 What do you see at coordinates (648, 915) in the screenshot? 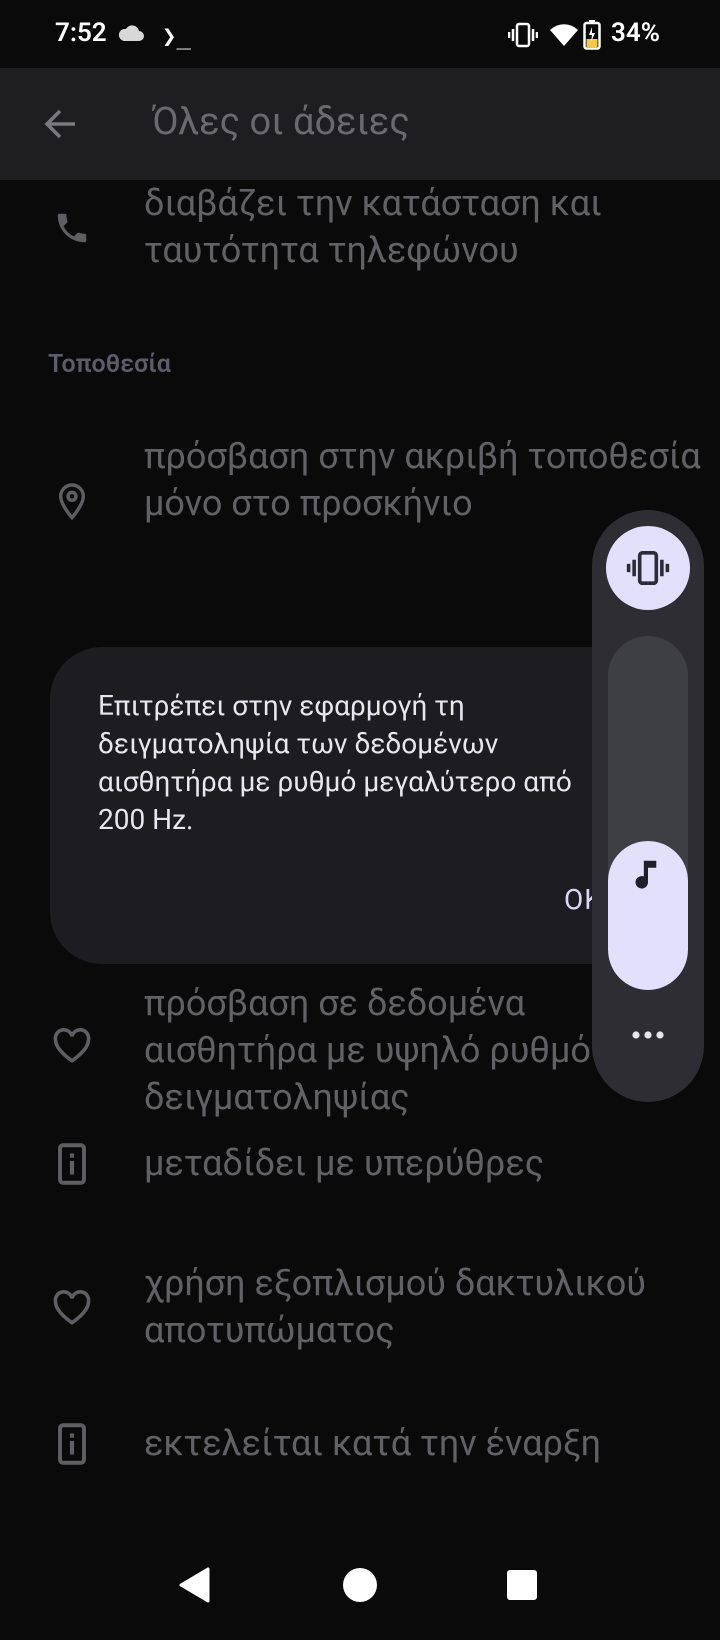
I see `media-volume-level` at bounding box center [648, 915].